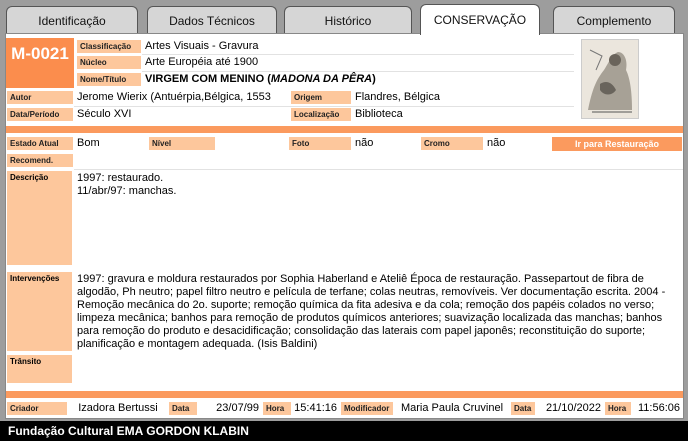 Image resolution: width=688 pixels, height=441 pixels. What do you see at coordinates (452, 408) in the screenshot?
I see `modificador-value: Maria Paula Cruvinel` at bounding box center [452, 408].